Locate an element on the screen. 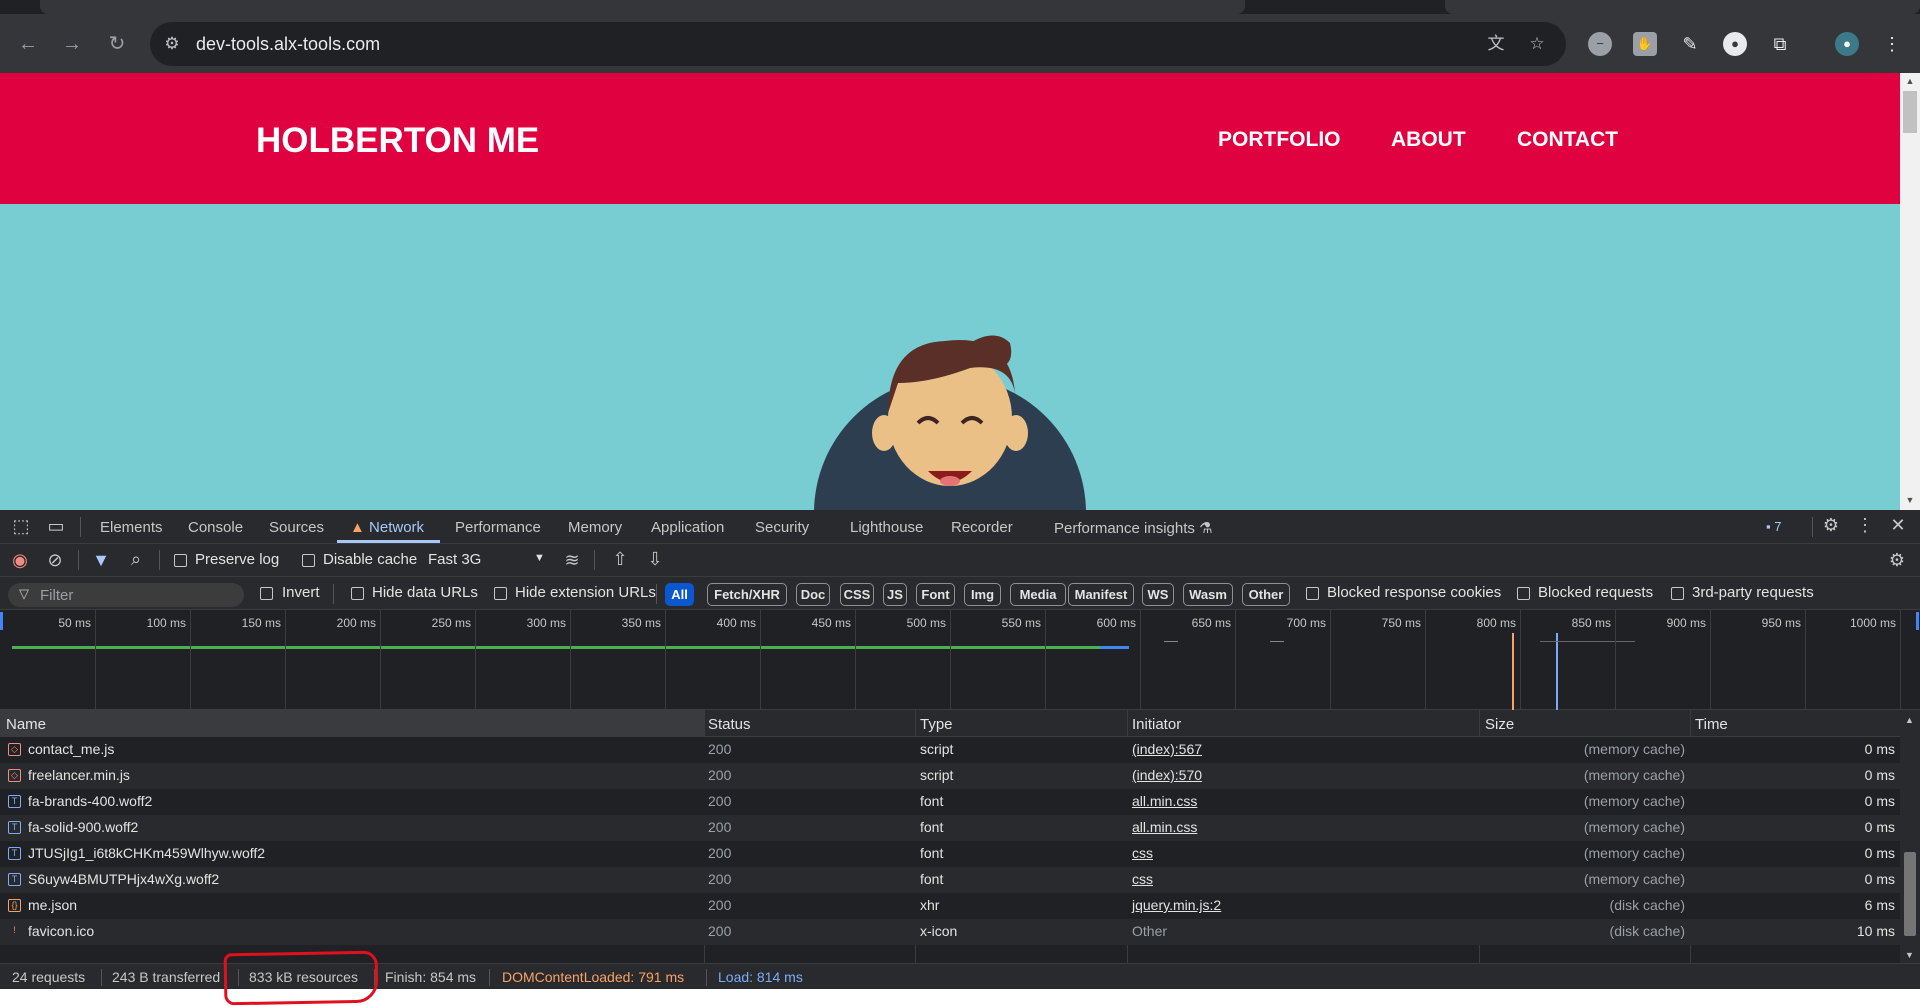  tab-lighthouse: Lighthouse is located at coordinates (886, 527).